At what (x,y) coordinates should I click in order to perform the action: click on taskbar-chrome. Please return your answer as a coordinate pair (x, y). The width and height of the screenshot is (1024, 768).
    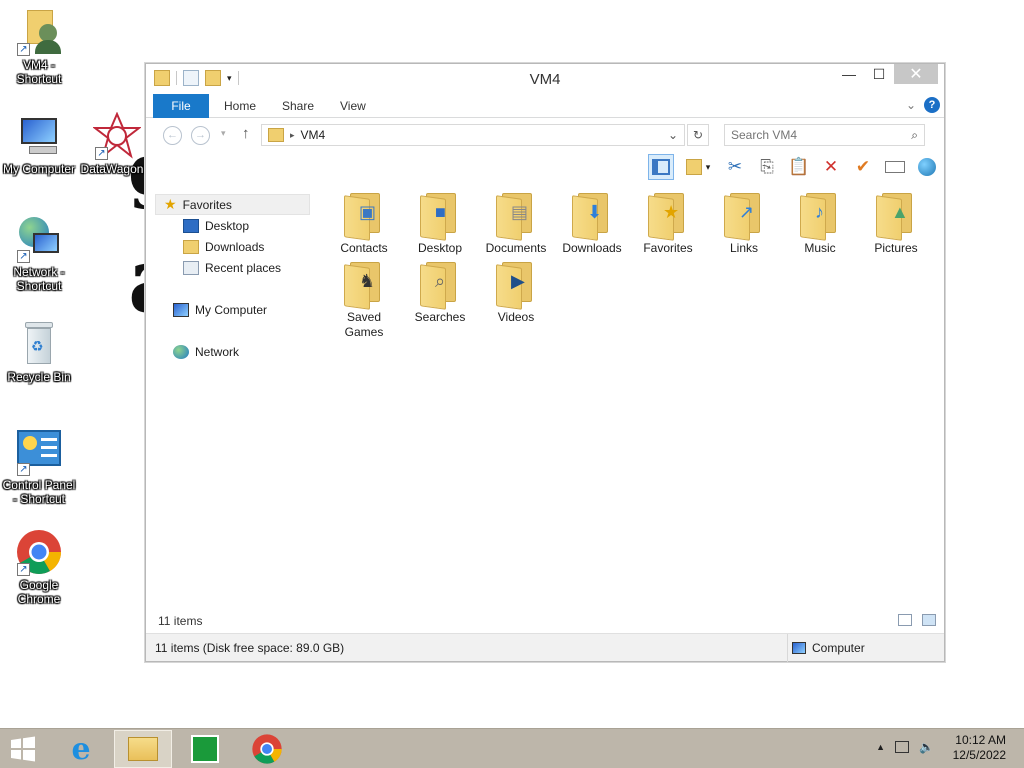
    Looking at the image, I should click on (267, 749).